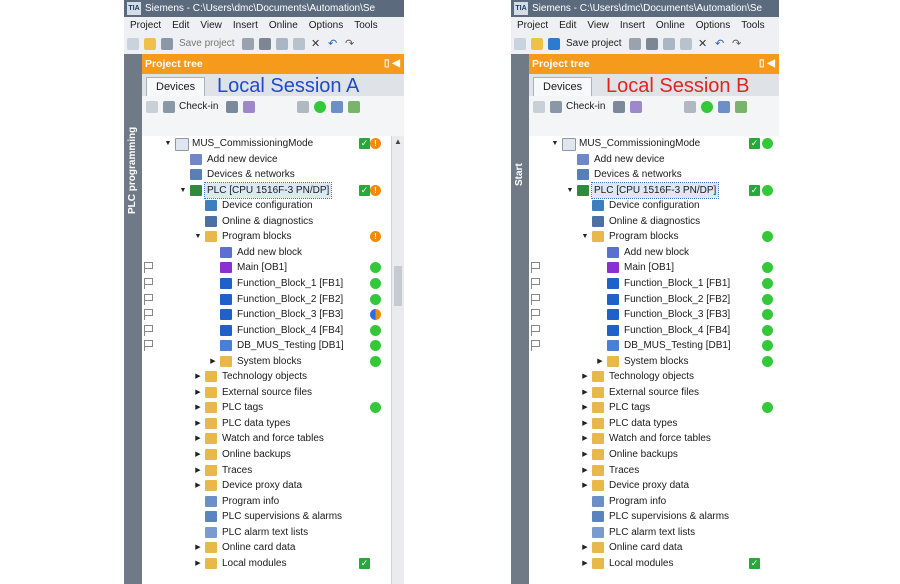 This screenshot has width=900, height=584. I want to click on tree-item: ▶ Device proxy data, so click(273, 486).